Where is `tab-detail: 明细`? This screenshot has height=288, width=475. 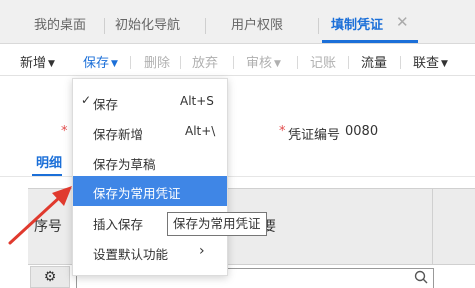
tab-detail: 明细 is located at coordinates (49, 161).